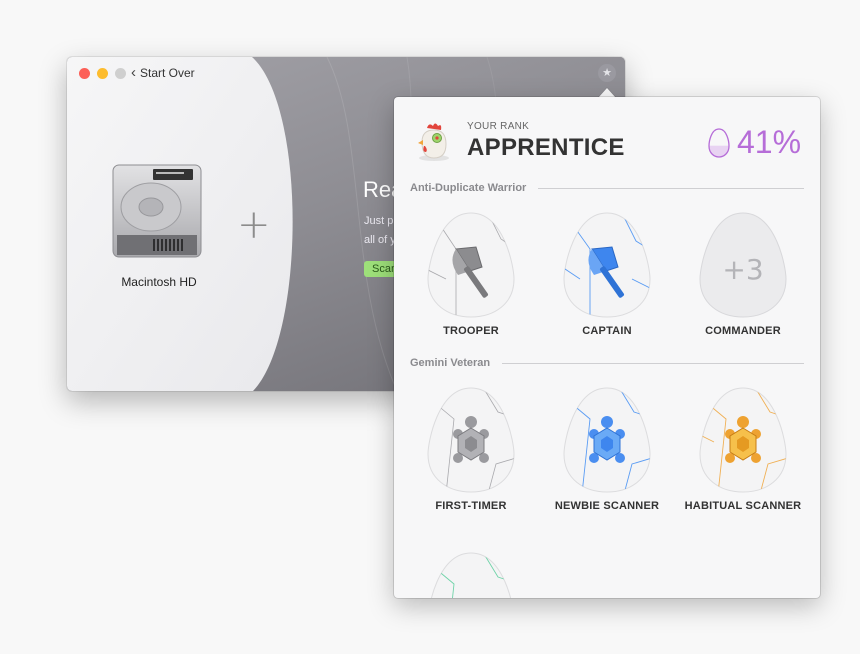  What do you see at coordinates (471, 331) in the screenshot?
I see `badge-label: TROOPER` at bounding box center [471, 331].